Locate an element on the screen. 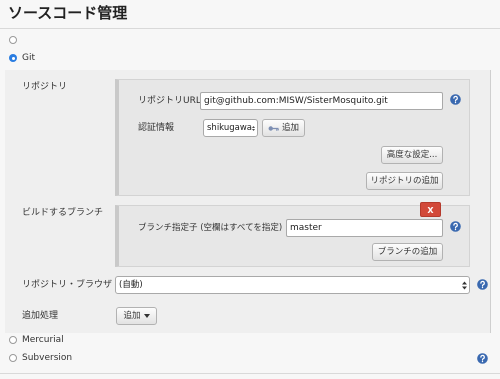 This screenshot has height=379, width=500. repository-browser-selected-value: (自動) is located at coordinates (131, 285).